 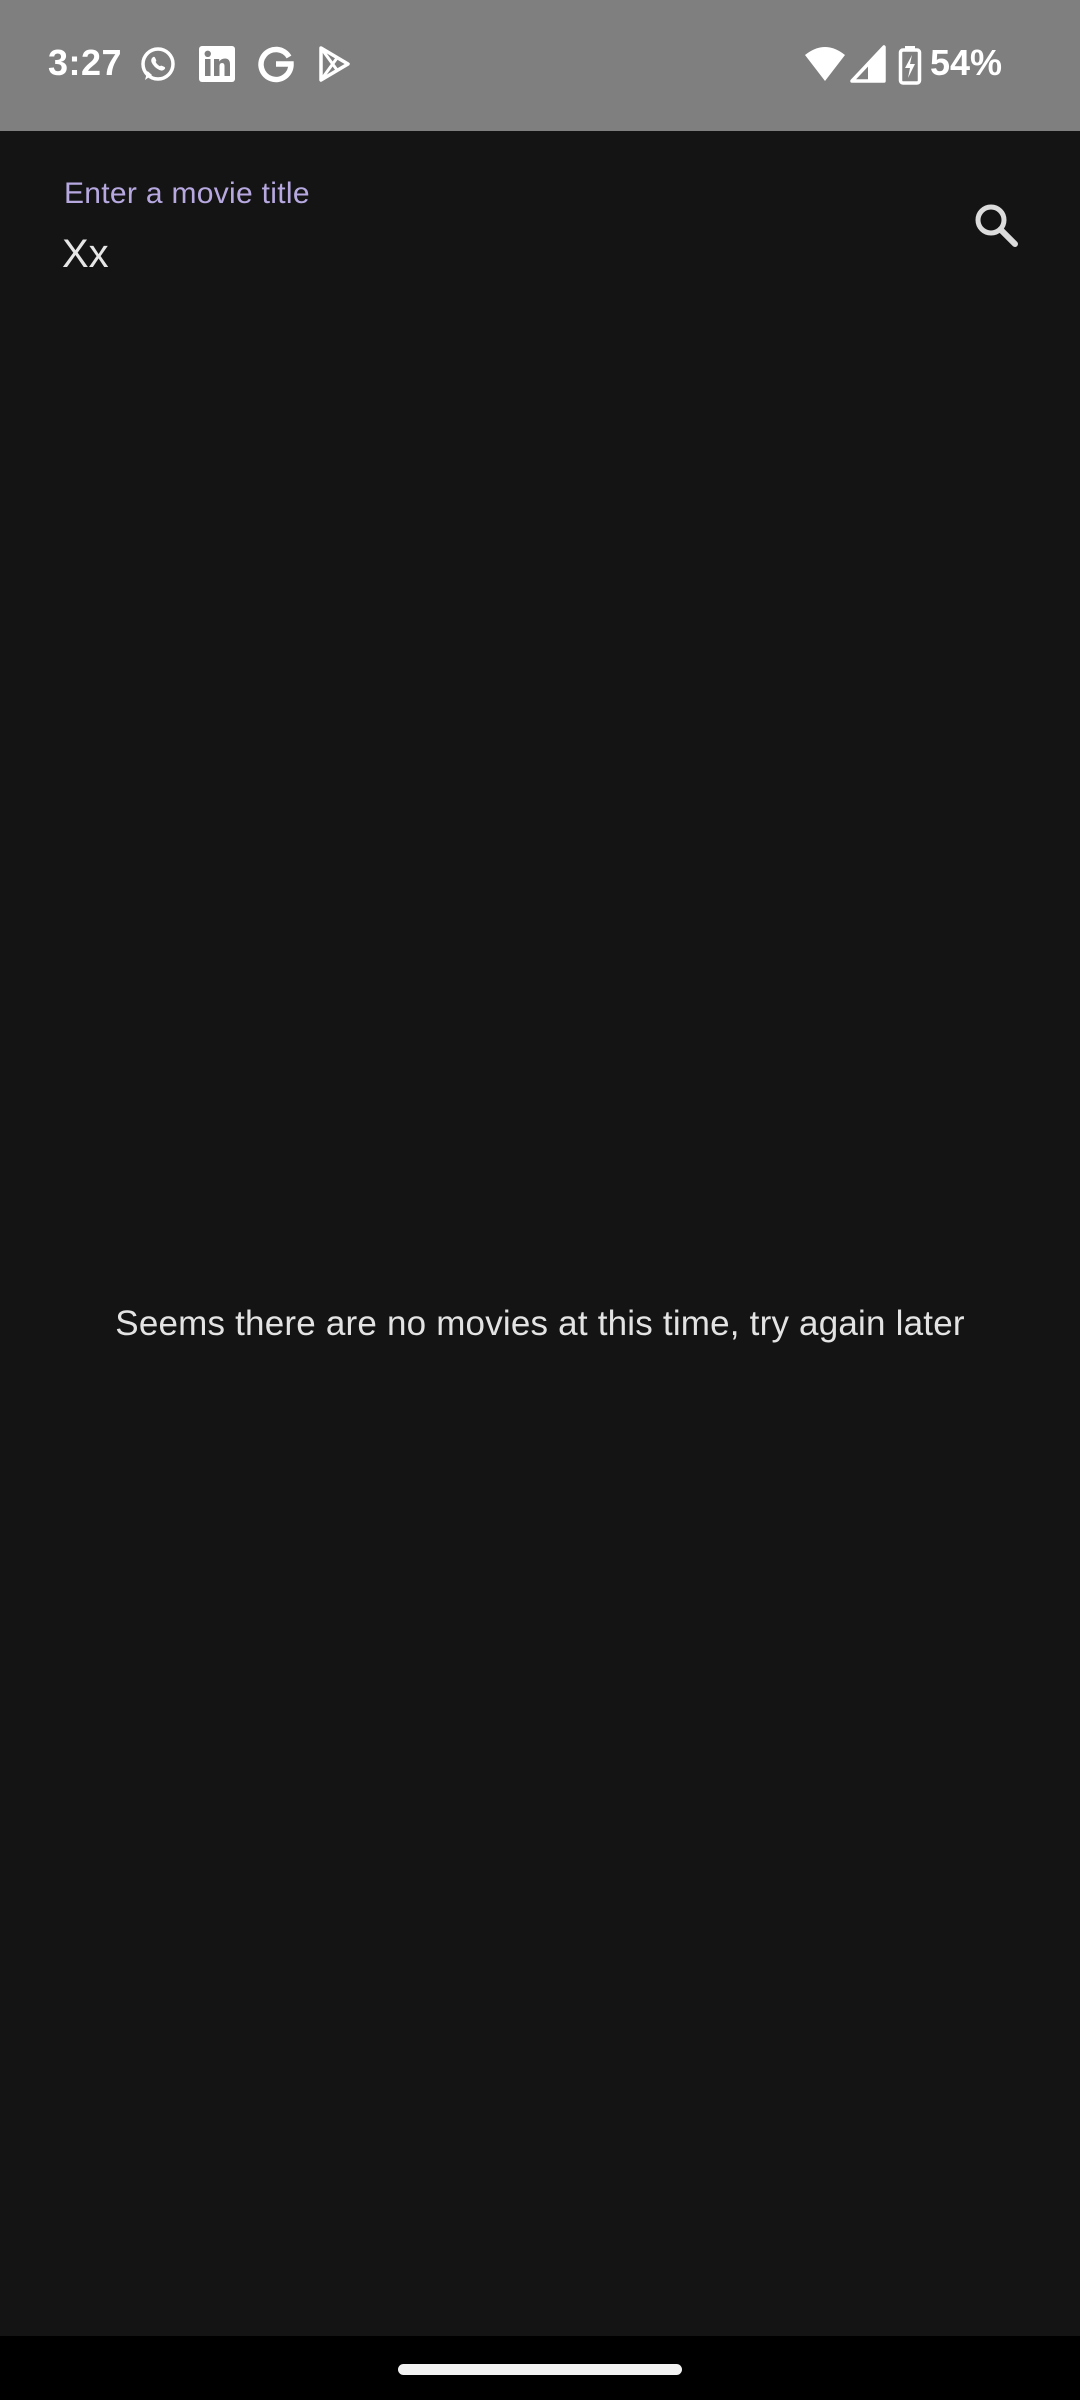 What do you see at coordinates (187, 193) in the screenshot?
I see `search-label: Enter a movie title` at bounding box center [187, 193].